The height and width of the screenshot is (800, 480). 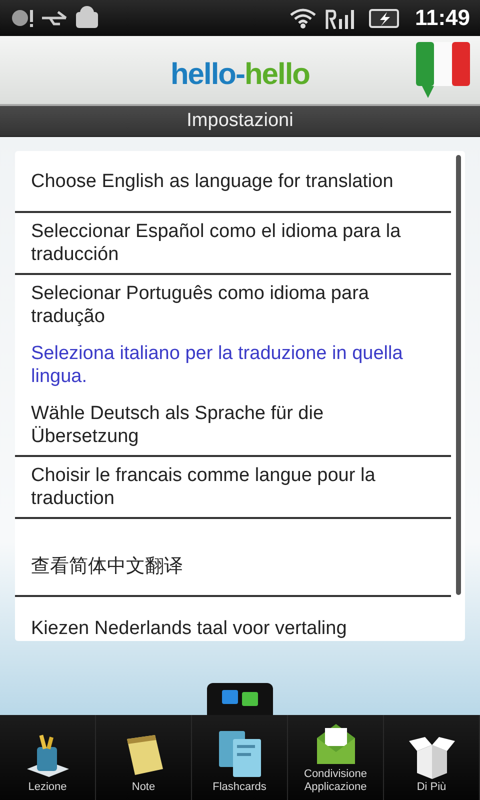 What do you see at coordinates (383, 18) in the screenshot?
I see `battery-icon` at bounding box center [383, 18].